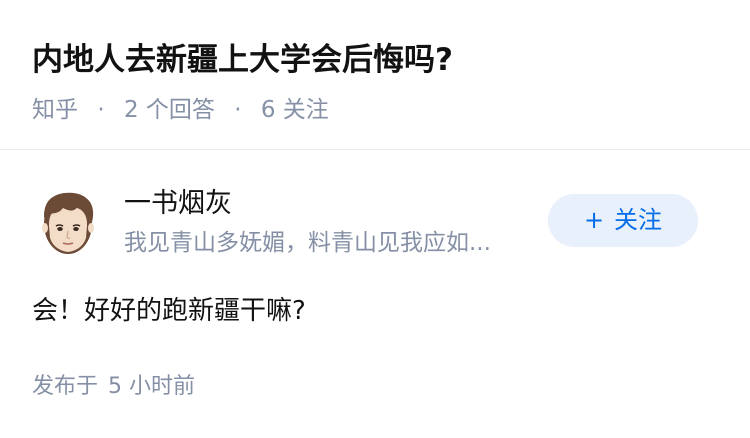 The width and height of the screenshot is (750, 438). I want to click on publish-prefix: 发布于, so click(65, 386).